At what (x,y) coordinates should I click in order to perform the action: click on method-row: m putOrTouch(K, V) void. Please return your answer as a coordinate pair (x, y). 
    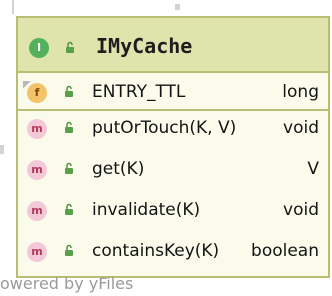
    Looking at the image, I should click on (173, 128).